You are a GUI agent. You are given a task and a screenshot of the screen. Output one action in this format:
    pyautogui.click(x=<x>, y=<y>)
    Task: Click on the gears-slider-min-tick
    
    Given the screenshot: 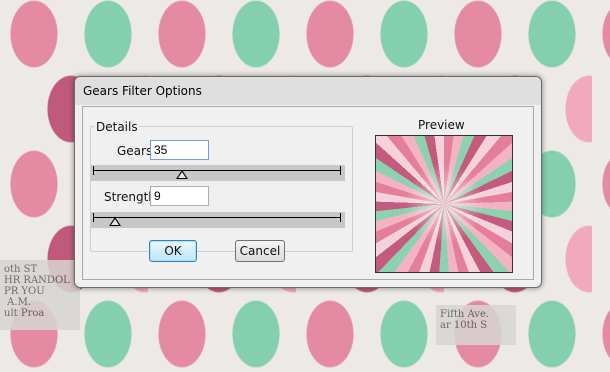 What is the action you would take?
    pyautogui.click(x=93, y=170)
    